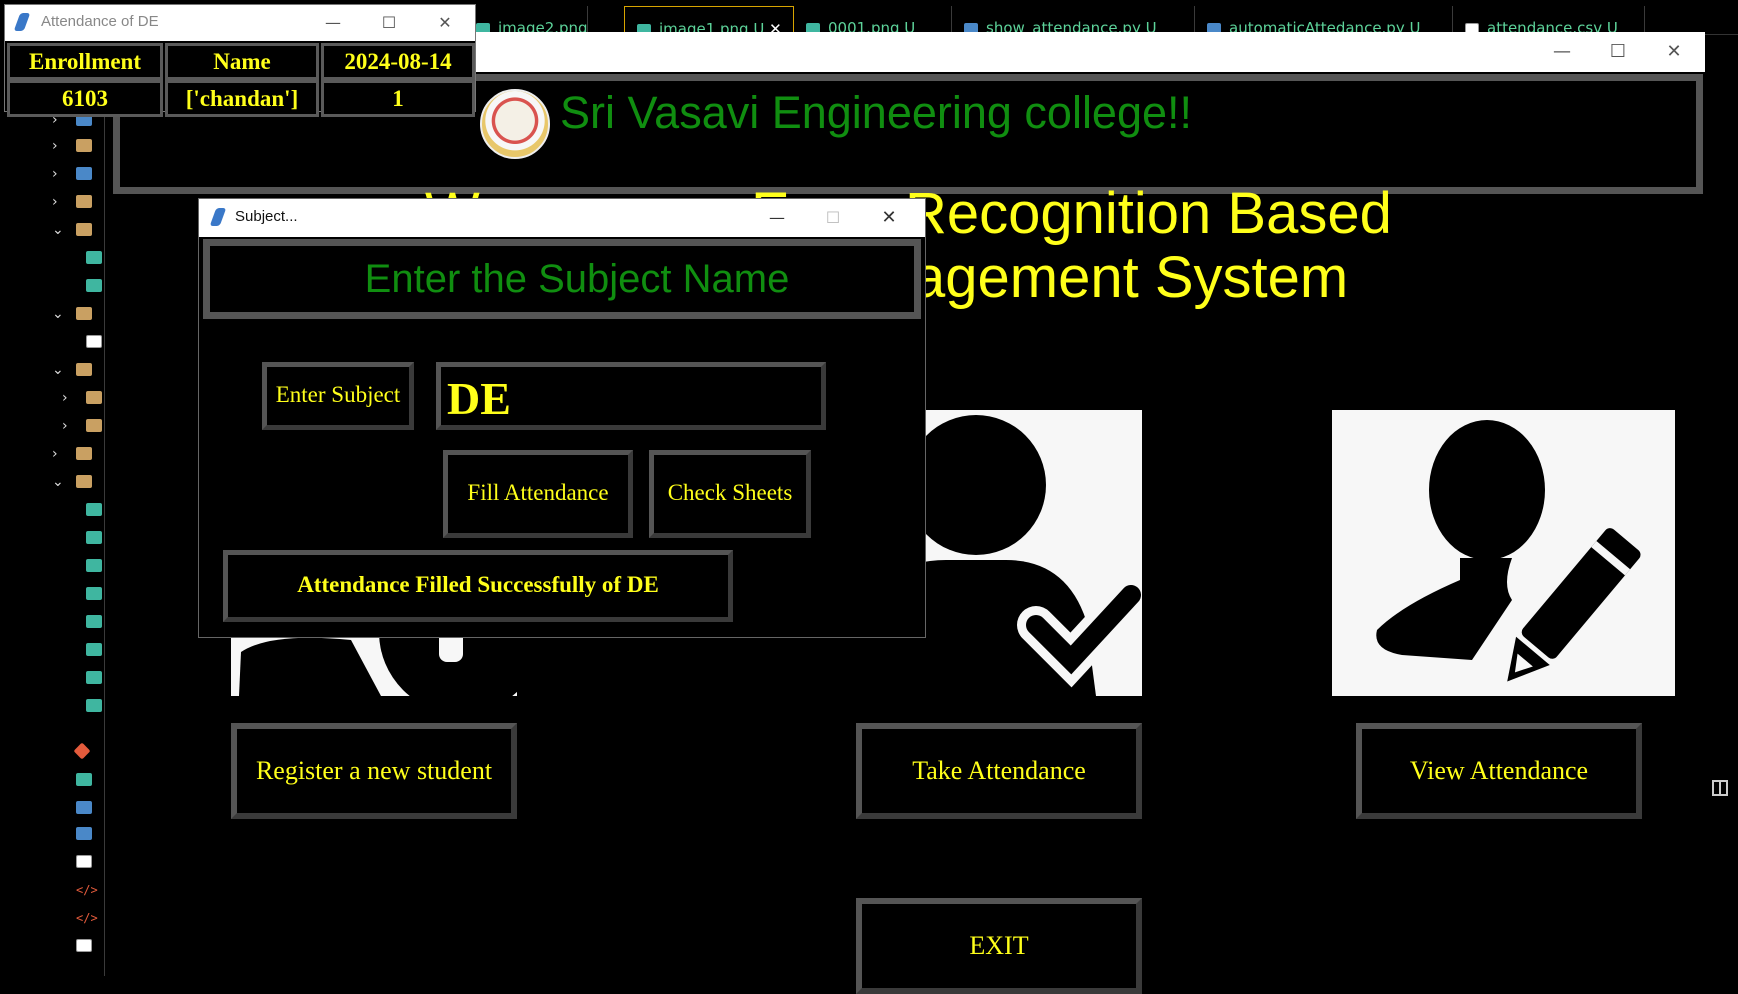  I want to click on take-attendance-label: Take Attendance, so click(999, 770).